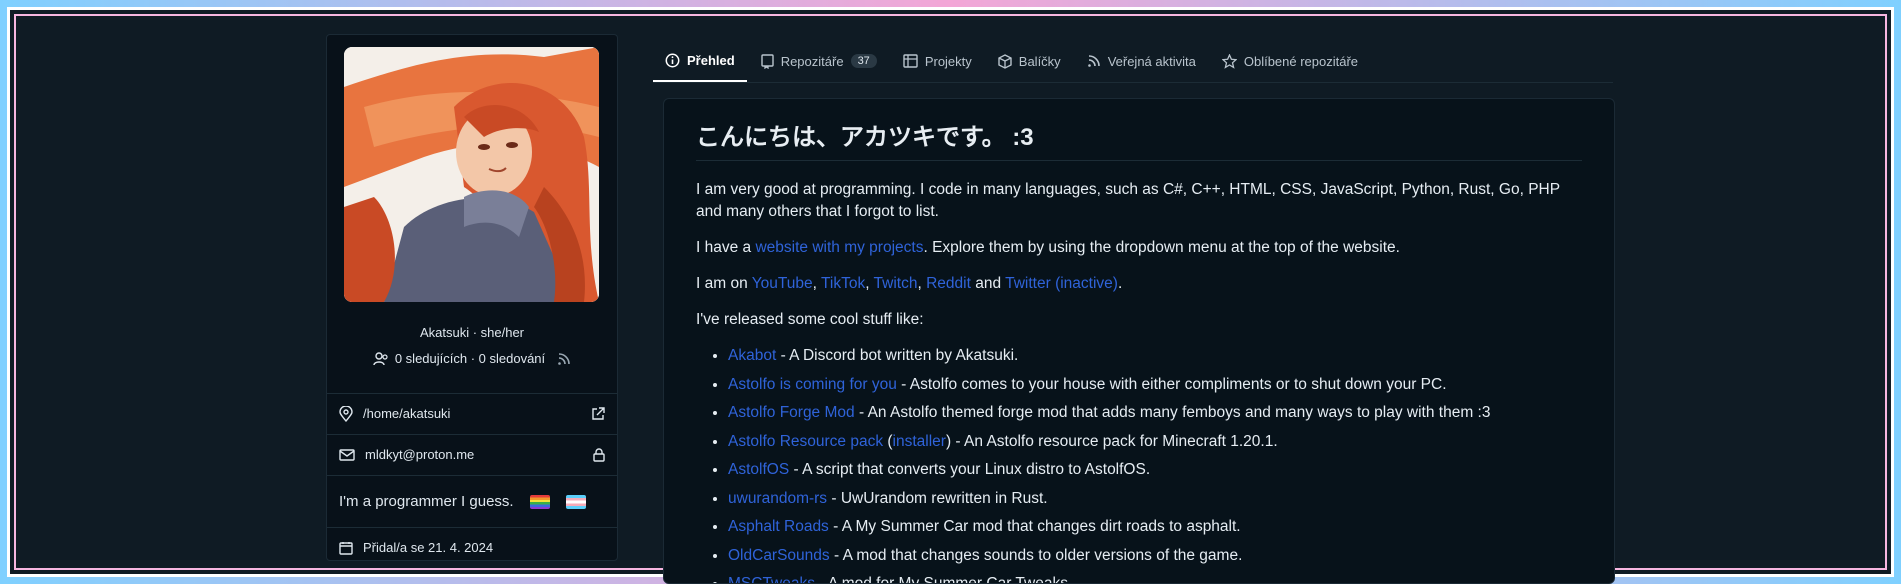 The image size is (1901, 584). Describe the element at coordinates (472, 332) in the screenshot. I see `profile-name-pronouns: Akatsuki · she/her` at that location.